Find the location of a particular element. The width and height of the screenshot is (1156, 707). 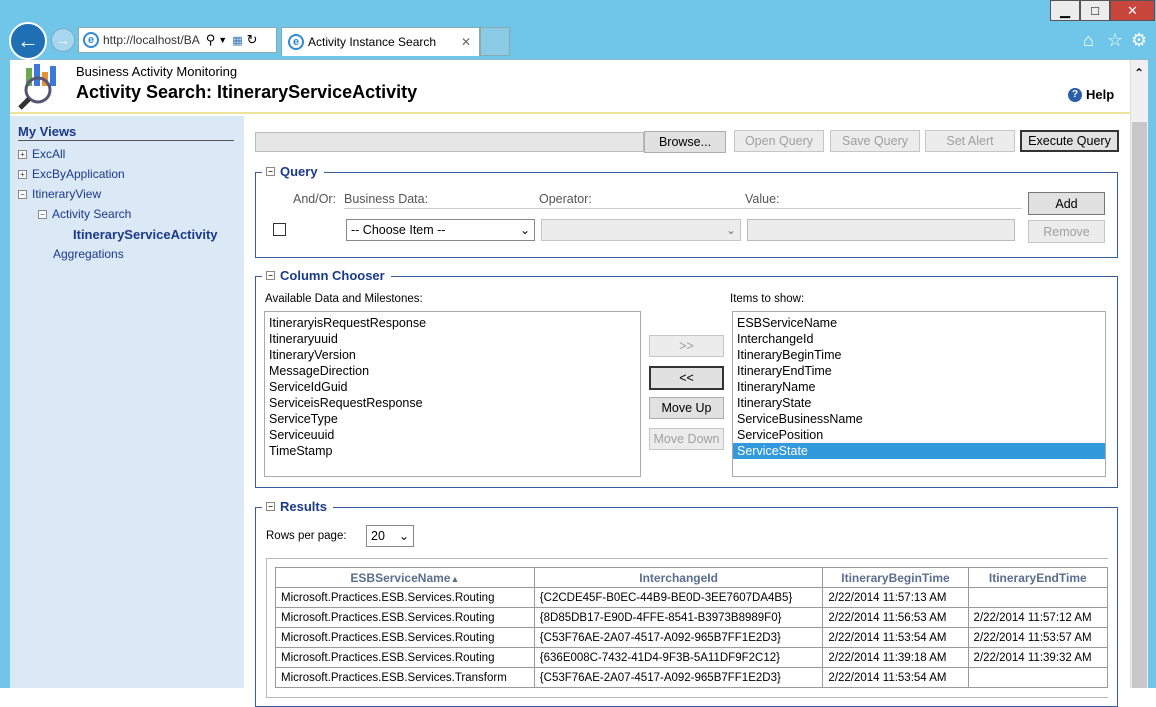

shown-item: ESBServiceName is located at coordinates (919, 323).